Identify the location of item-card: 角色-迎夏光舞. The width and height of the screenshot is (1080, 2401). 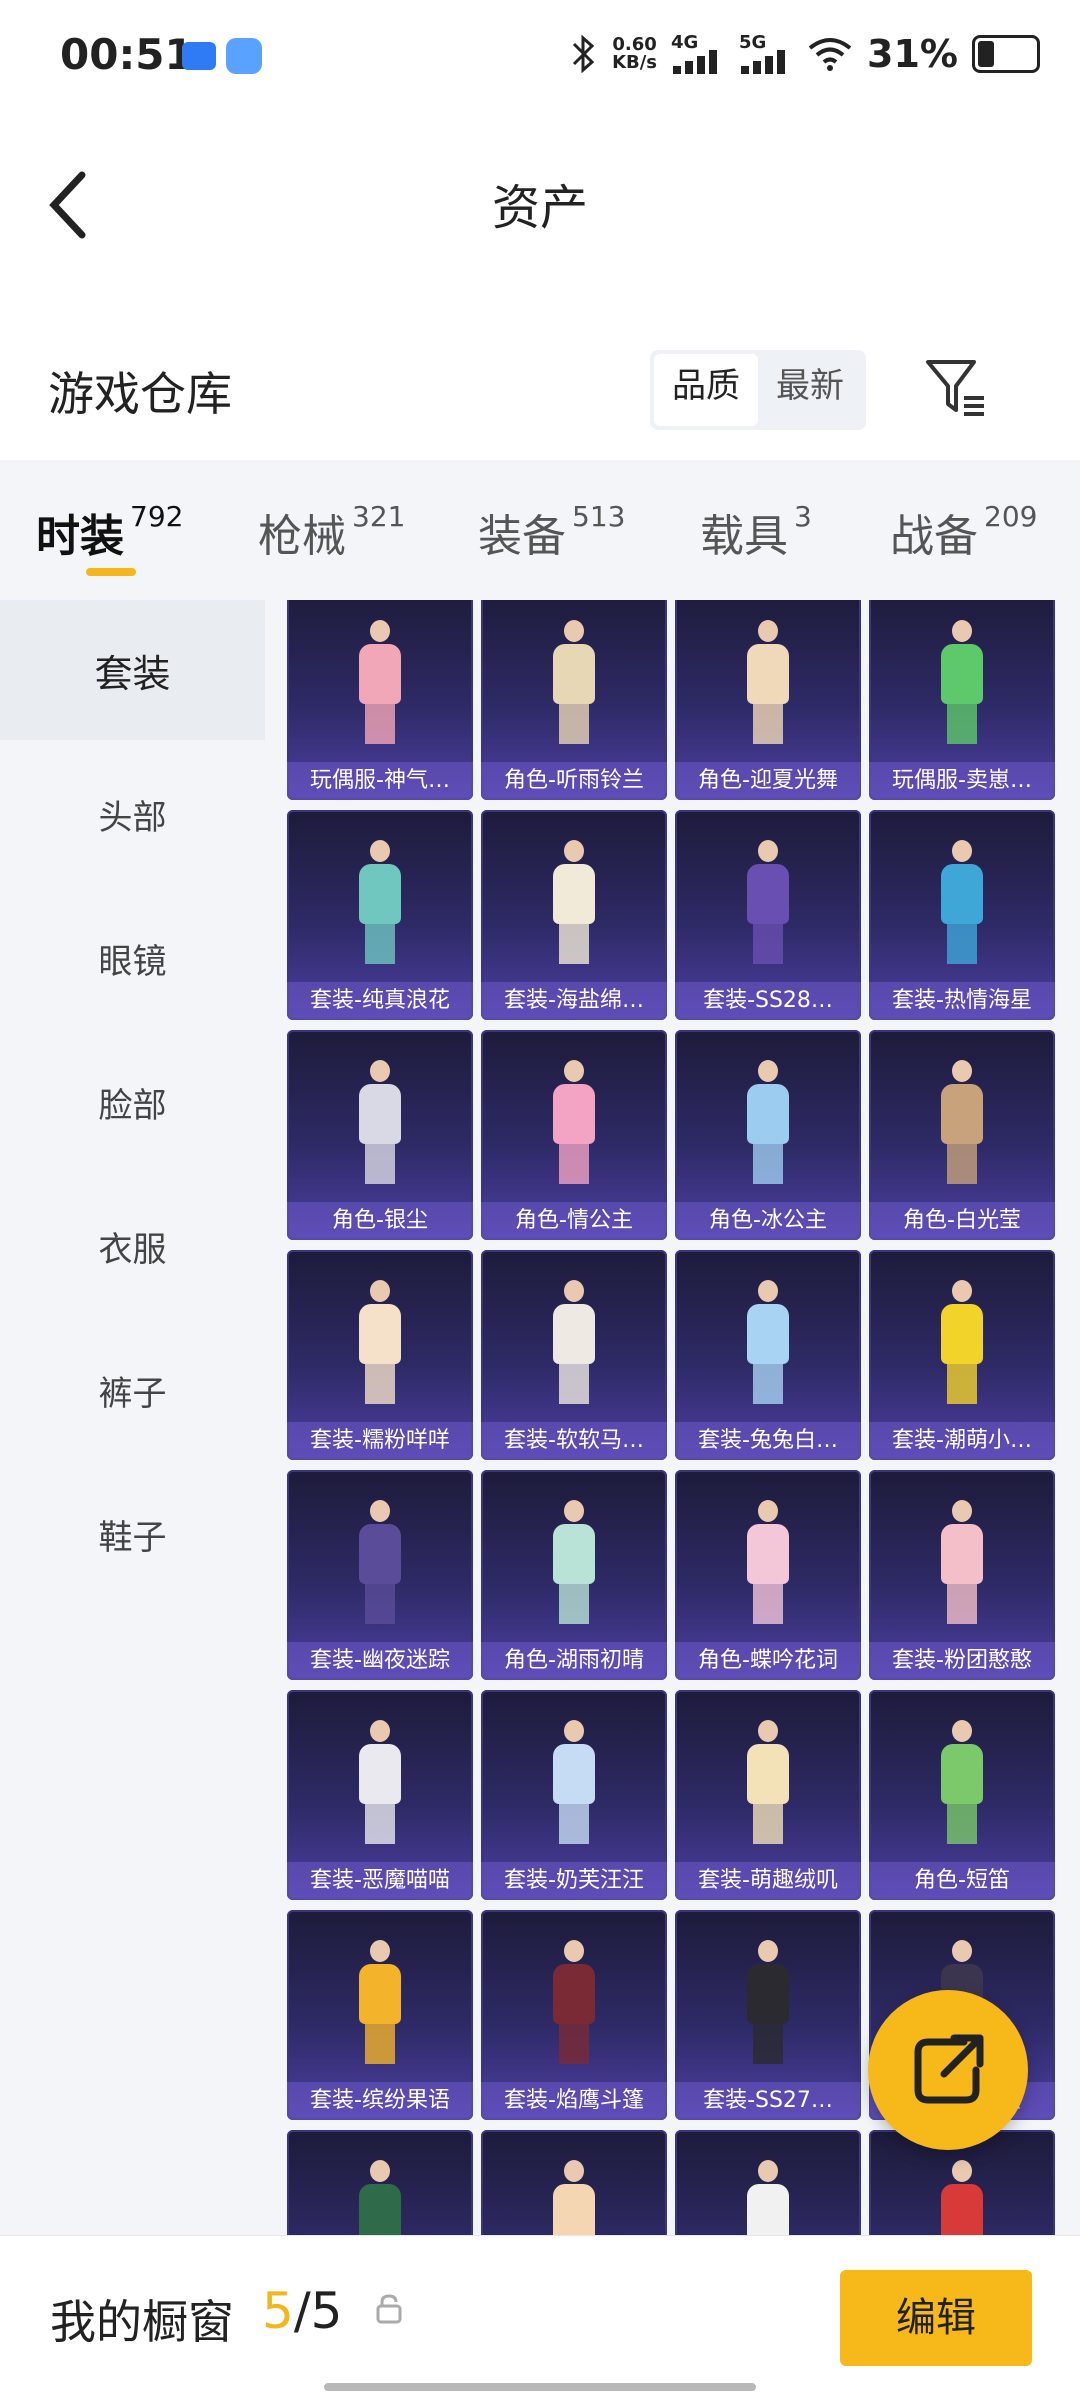
(768, 700).